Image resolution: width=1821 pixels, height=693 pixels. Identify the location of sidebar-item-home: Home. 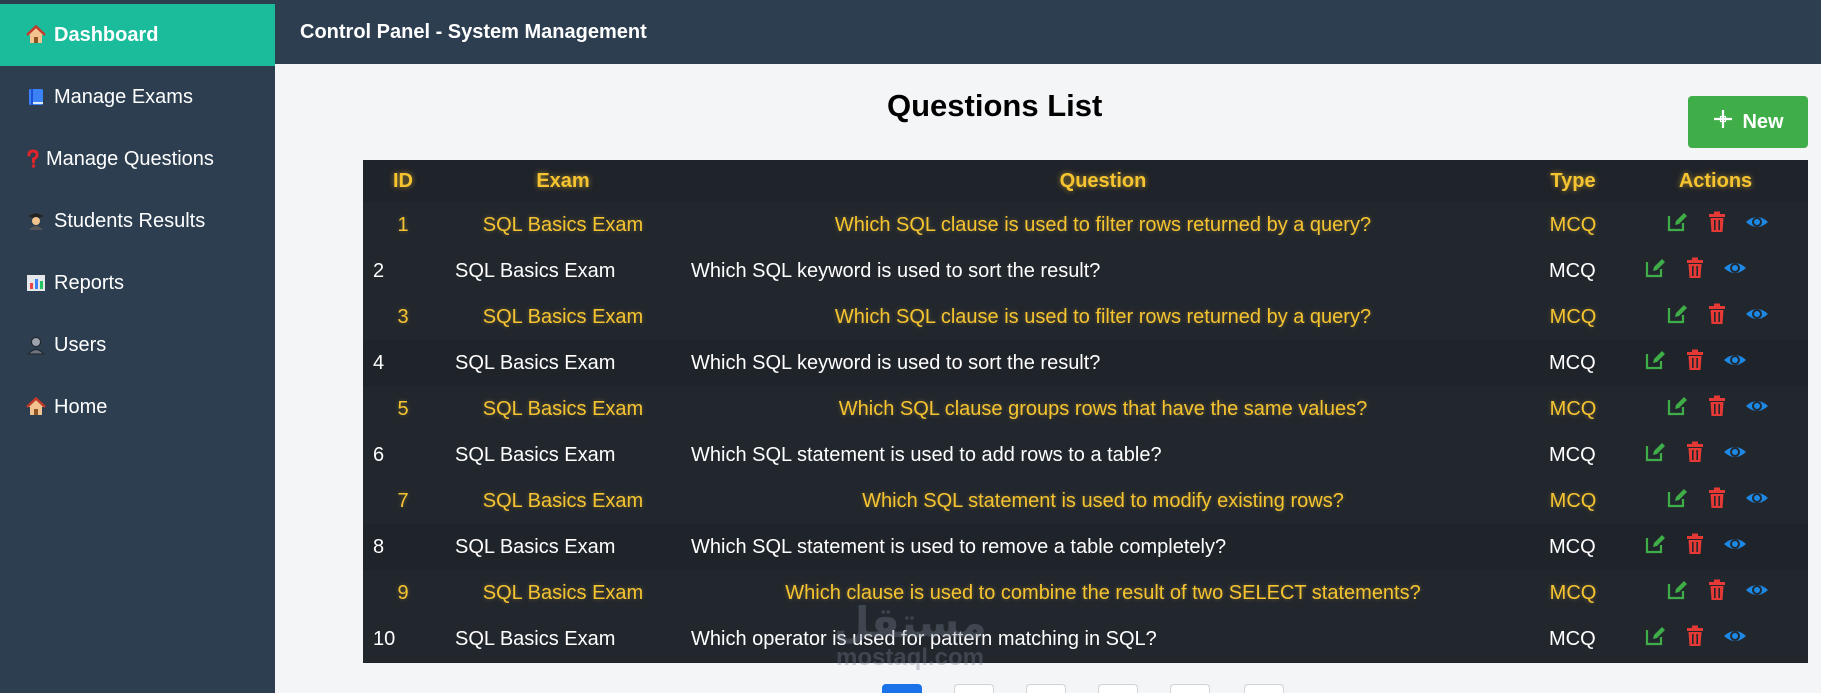
(137, 407).